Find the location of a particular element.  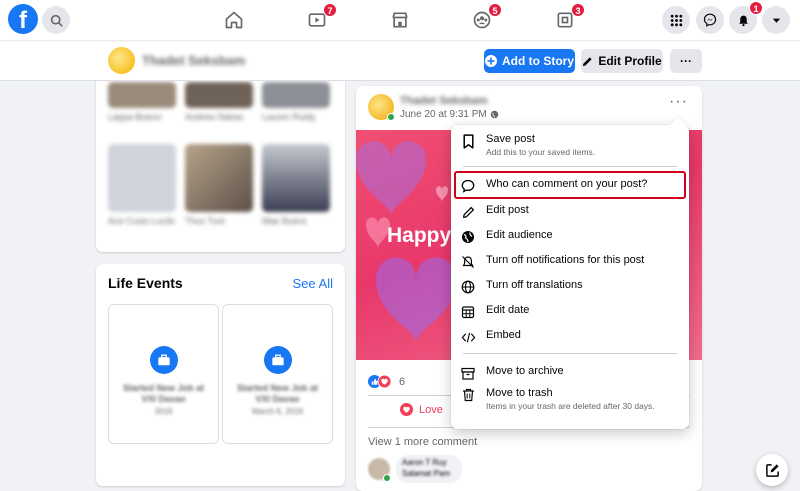

messenger-icon is located at coordinates (710, 20).